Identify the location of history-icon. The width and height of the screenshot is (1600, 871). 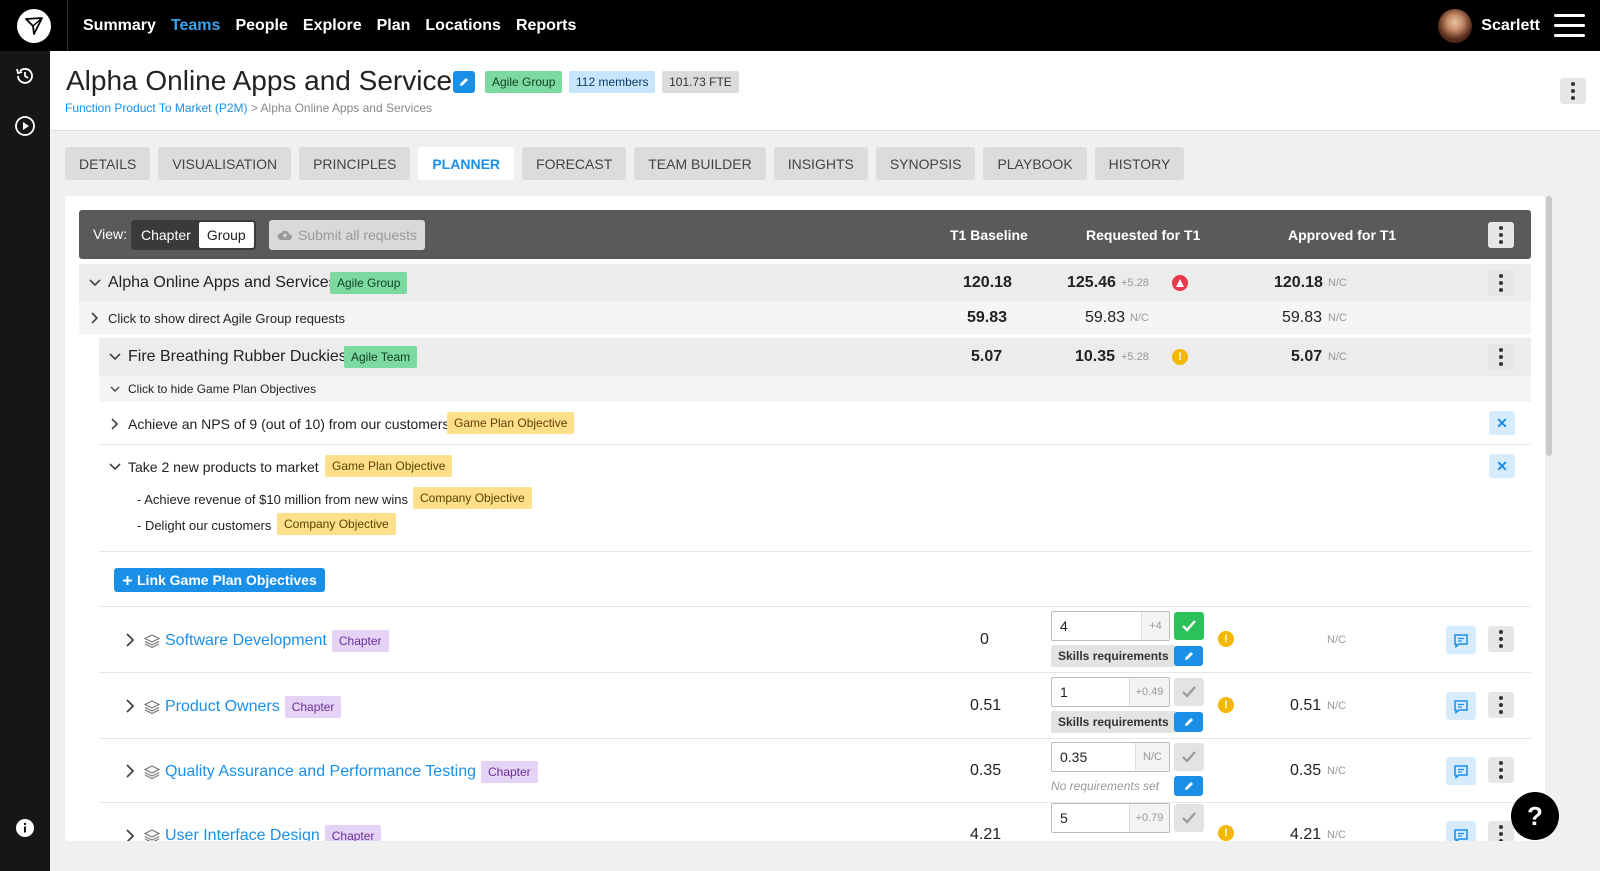
(25, 76).